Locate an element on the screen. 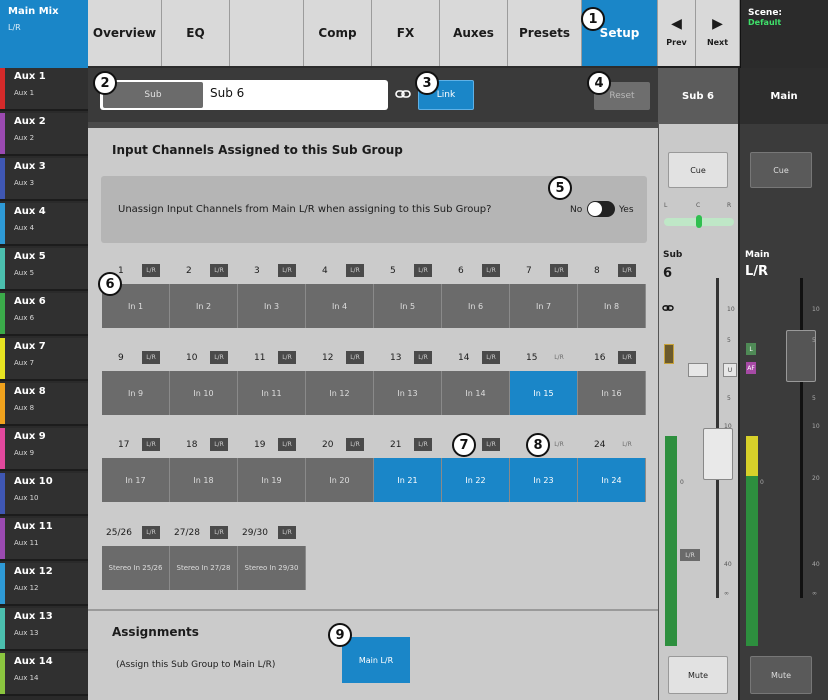 The height and width of the screenshot is (700, 828). sidebar-item-aux-7: Aux 7 Aux 7 is located at coordinates (44, 359).